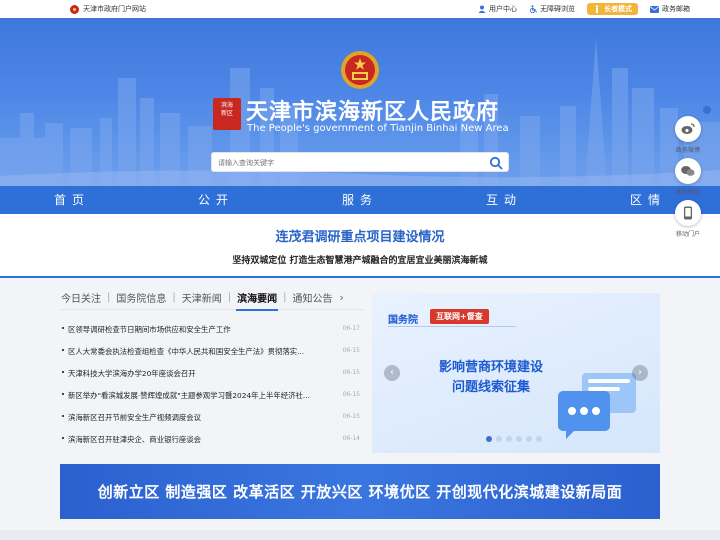  Describe the element at coordinates (688, 128) in the screenshot. I see `weibo-icon` at that location.